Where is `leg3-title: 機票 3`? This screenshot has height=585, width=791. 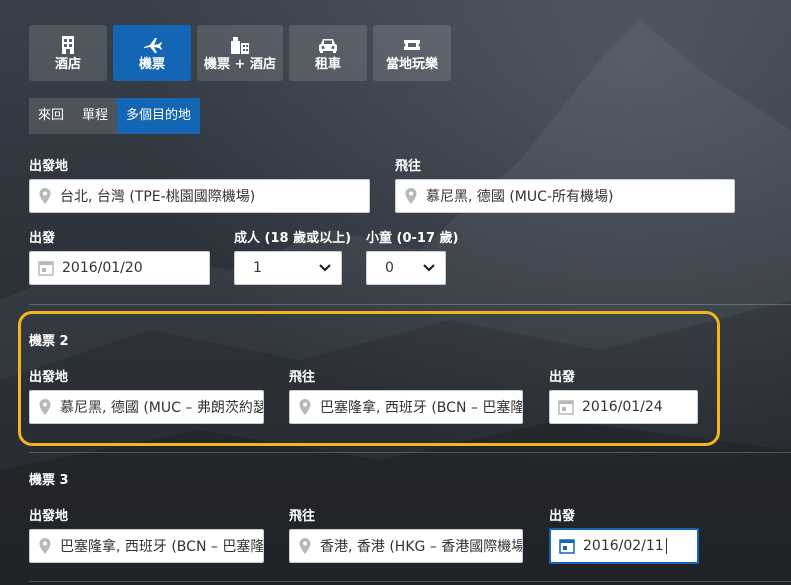
leg3-title: 機票 3 is located at coordinates (49, 480).